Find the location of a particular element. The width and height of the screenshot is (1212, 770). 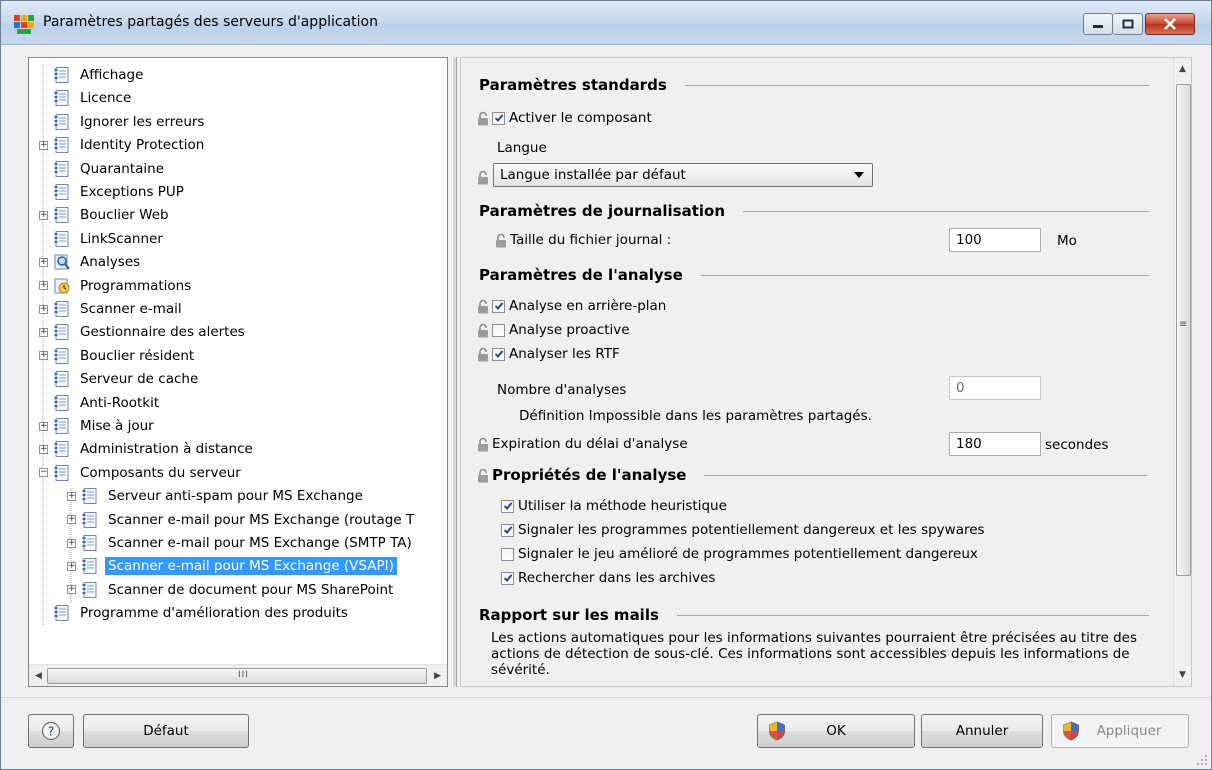

scan-timeout-row: Expiration du délai d'analyse is located at coordinates (582, 444).